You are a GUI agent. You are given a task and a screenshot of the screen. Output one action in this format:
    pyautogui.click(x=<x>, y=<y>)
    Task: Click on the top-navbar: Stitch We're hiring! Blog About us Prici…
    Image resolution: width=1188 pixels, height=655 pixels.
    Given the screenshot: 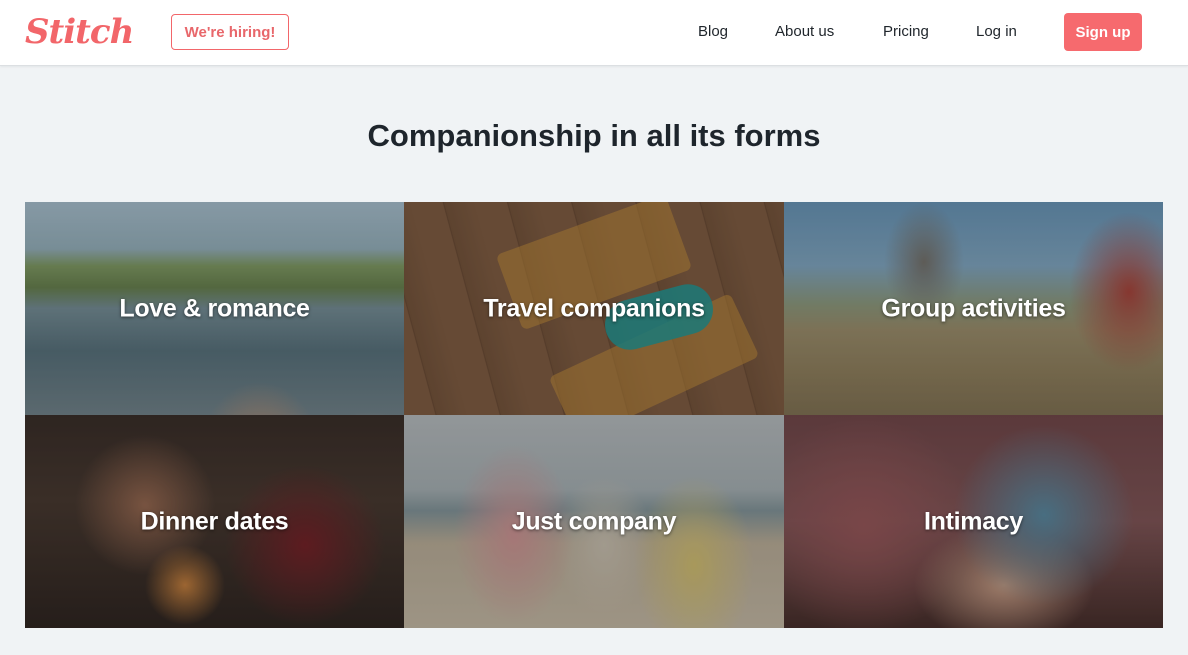 What is the action you would take?
    pyautogui.click(x=594, y=33)
    